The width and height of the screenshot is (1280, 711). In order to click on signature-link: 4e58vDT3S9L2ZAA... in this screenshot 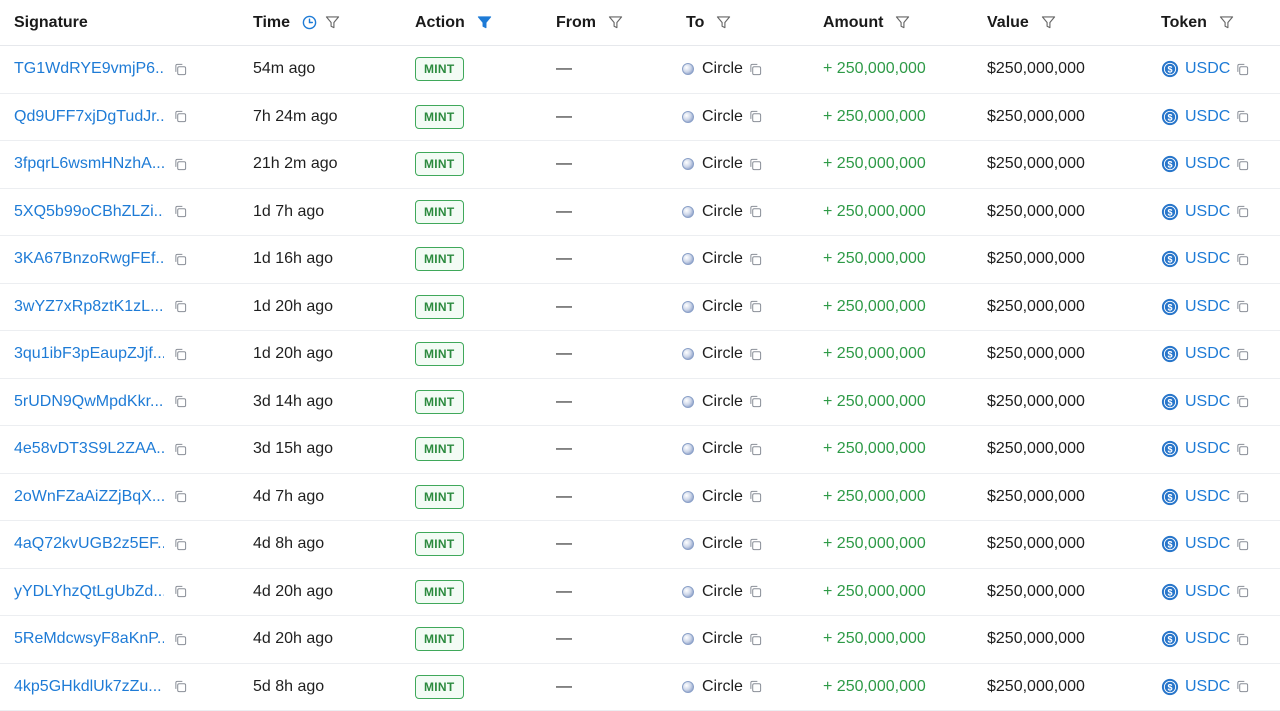, I will do `click(89, 449)`.